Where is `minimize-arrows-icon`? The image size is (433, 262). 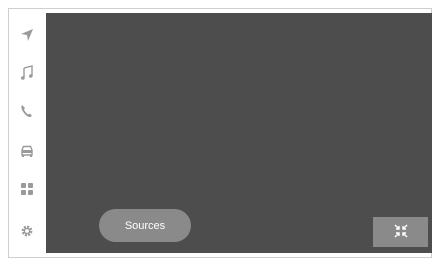 minimize-arrows-icon is located at coordinates (401, 232).